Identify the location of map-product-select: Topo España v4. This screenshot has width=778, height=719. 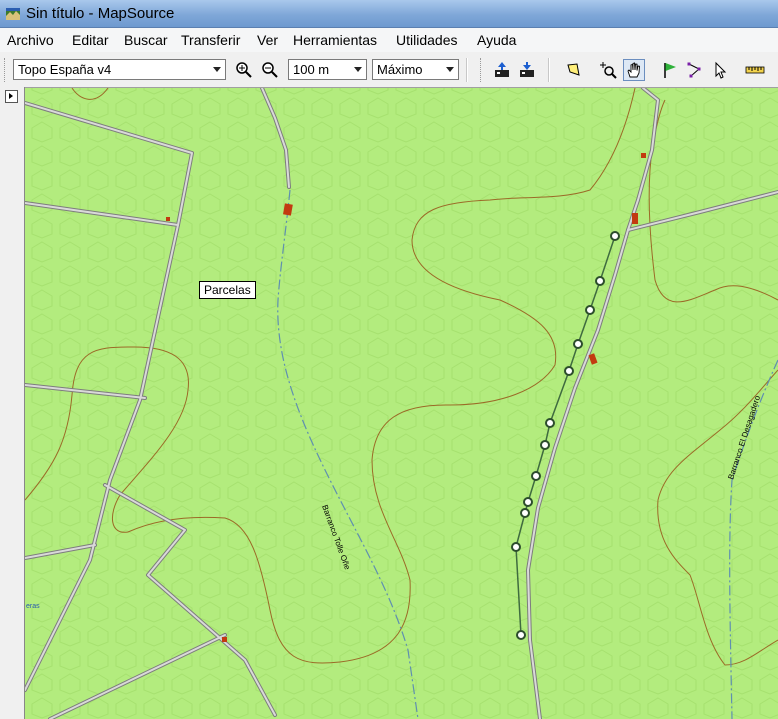
(119, 69).